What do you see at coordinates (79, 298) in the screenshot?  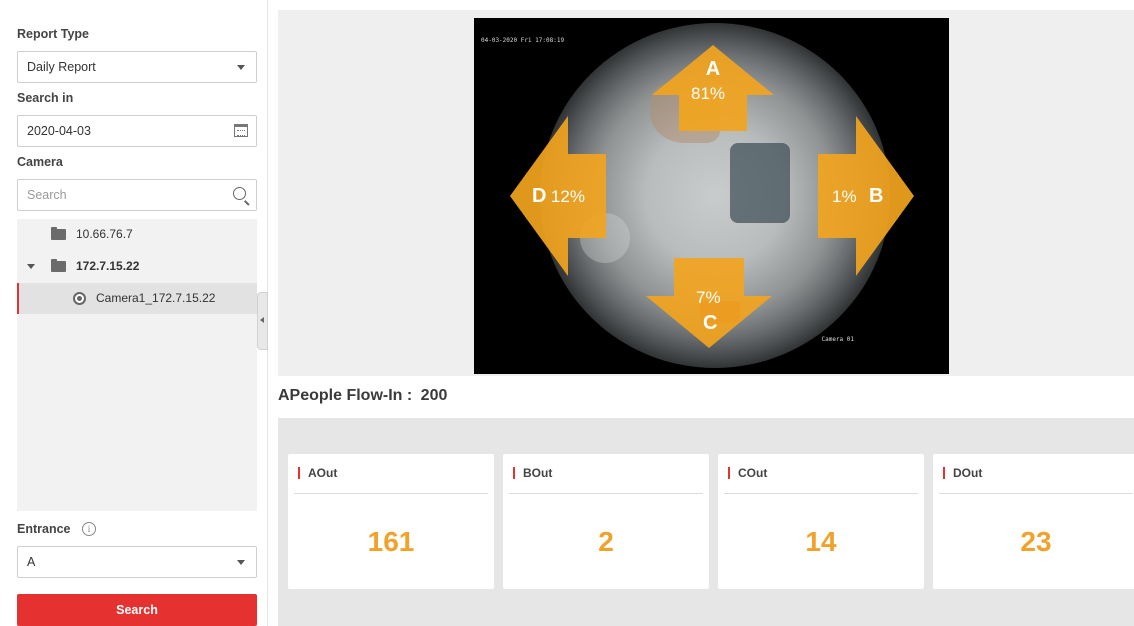 I see `camera-icon` at bounding box center [79, 298].